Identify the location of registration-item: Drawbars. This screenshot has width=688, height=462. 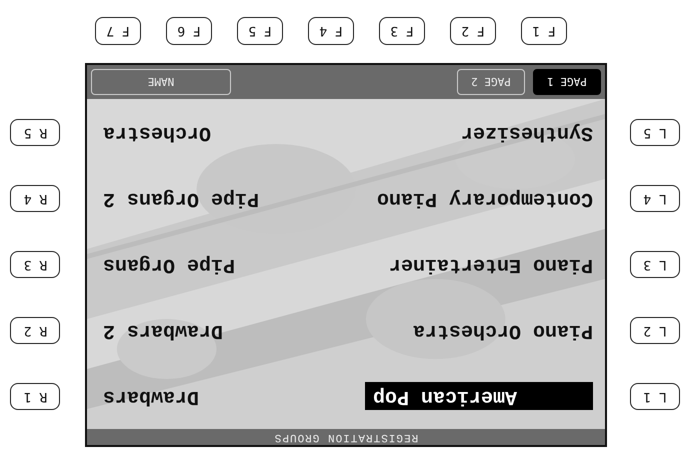
(151, 396).